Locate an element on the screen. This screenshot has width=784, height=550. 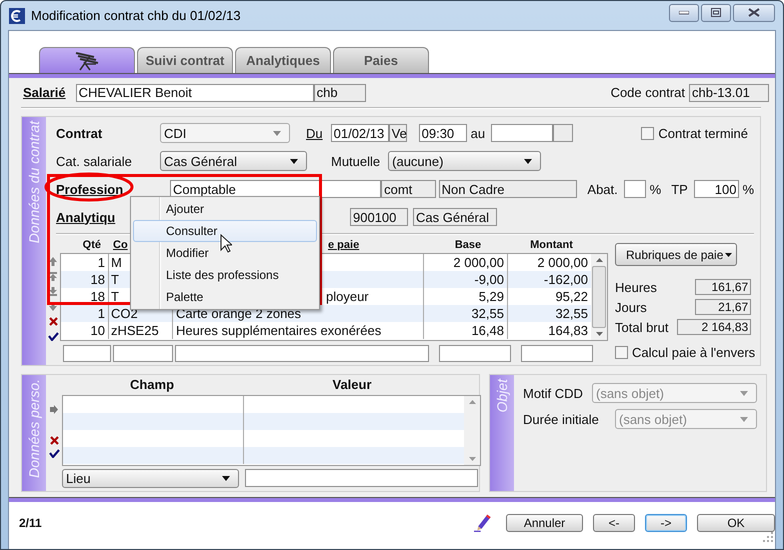
tab: Paies is located at coordinates (381, 60).